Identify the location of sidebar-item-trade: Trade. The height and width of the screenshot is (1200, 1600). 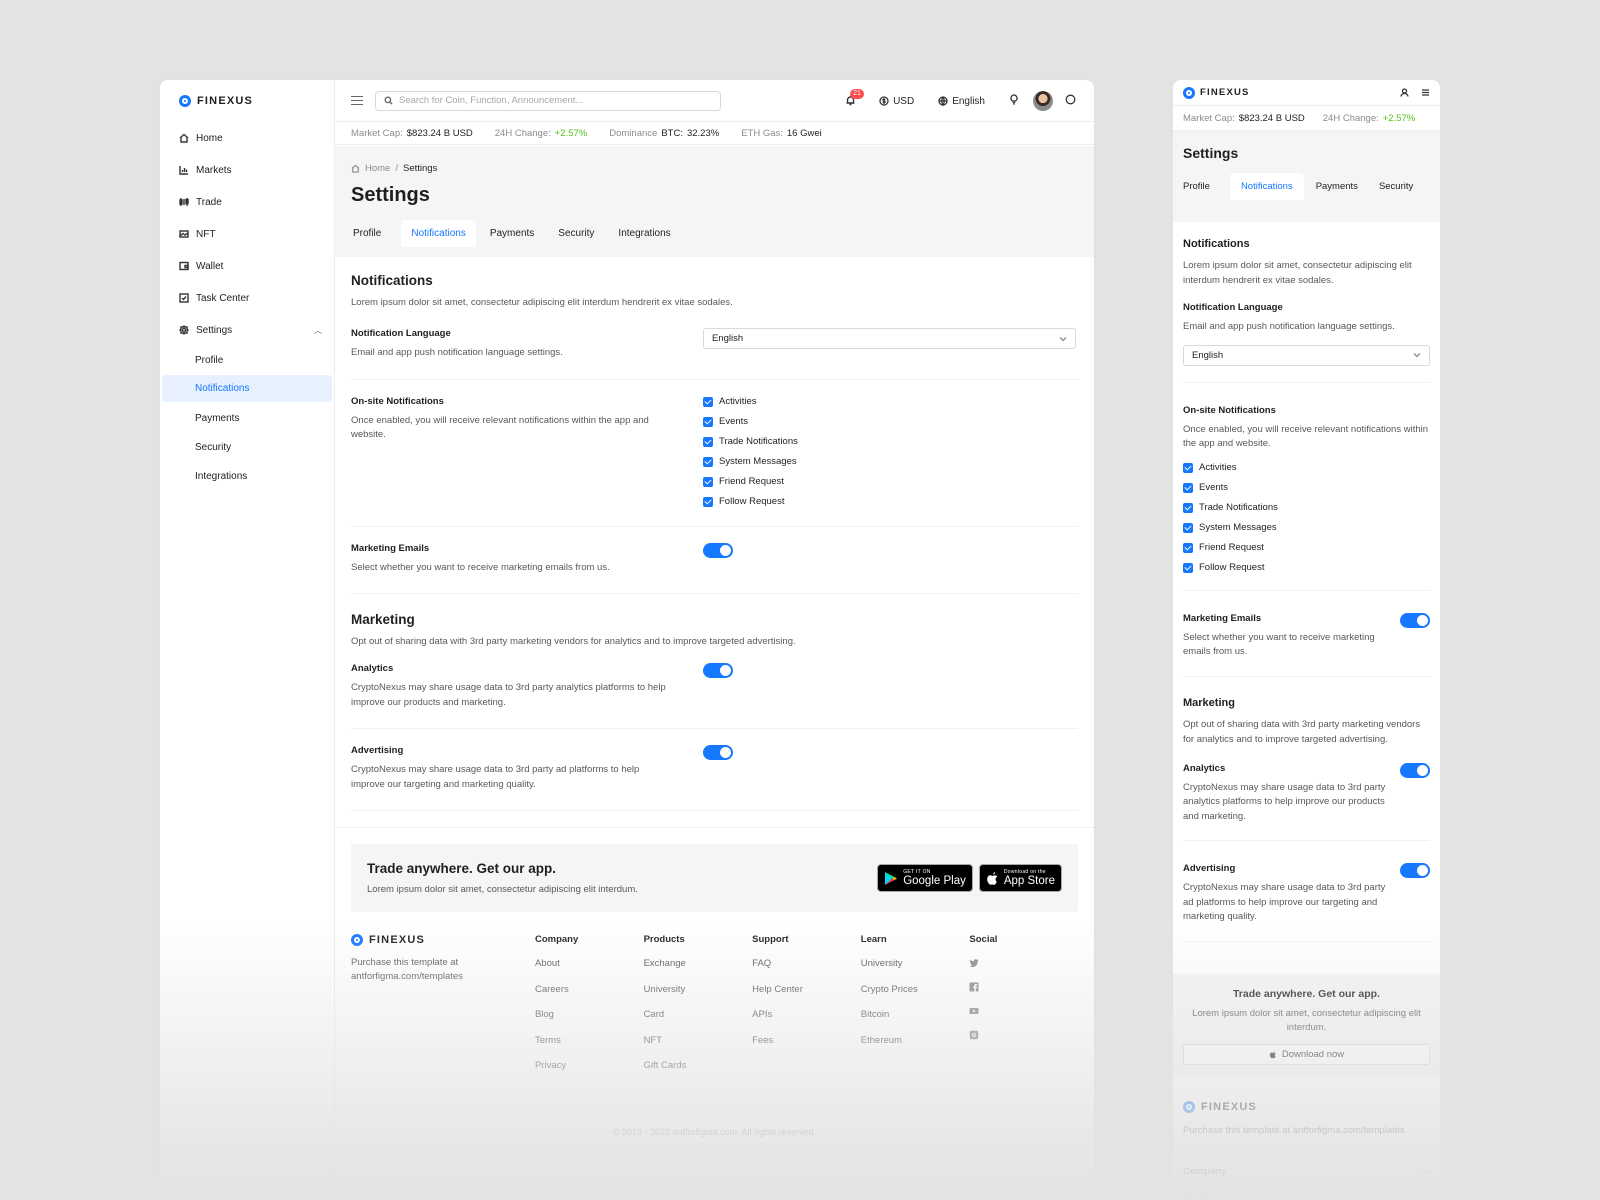
(247, 202).